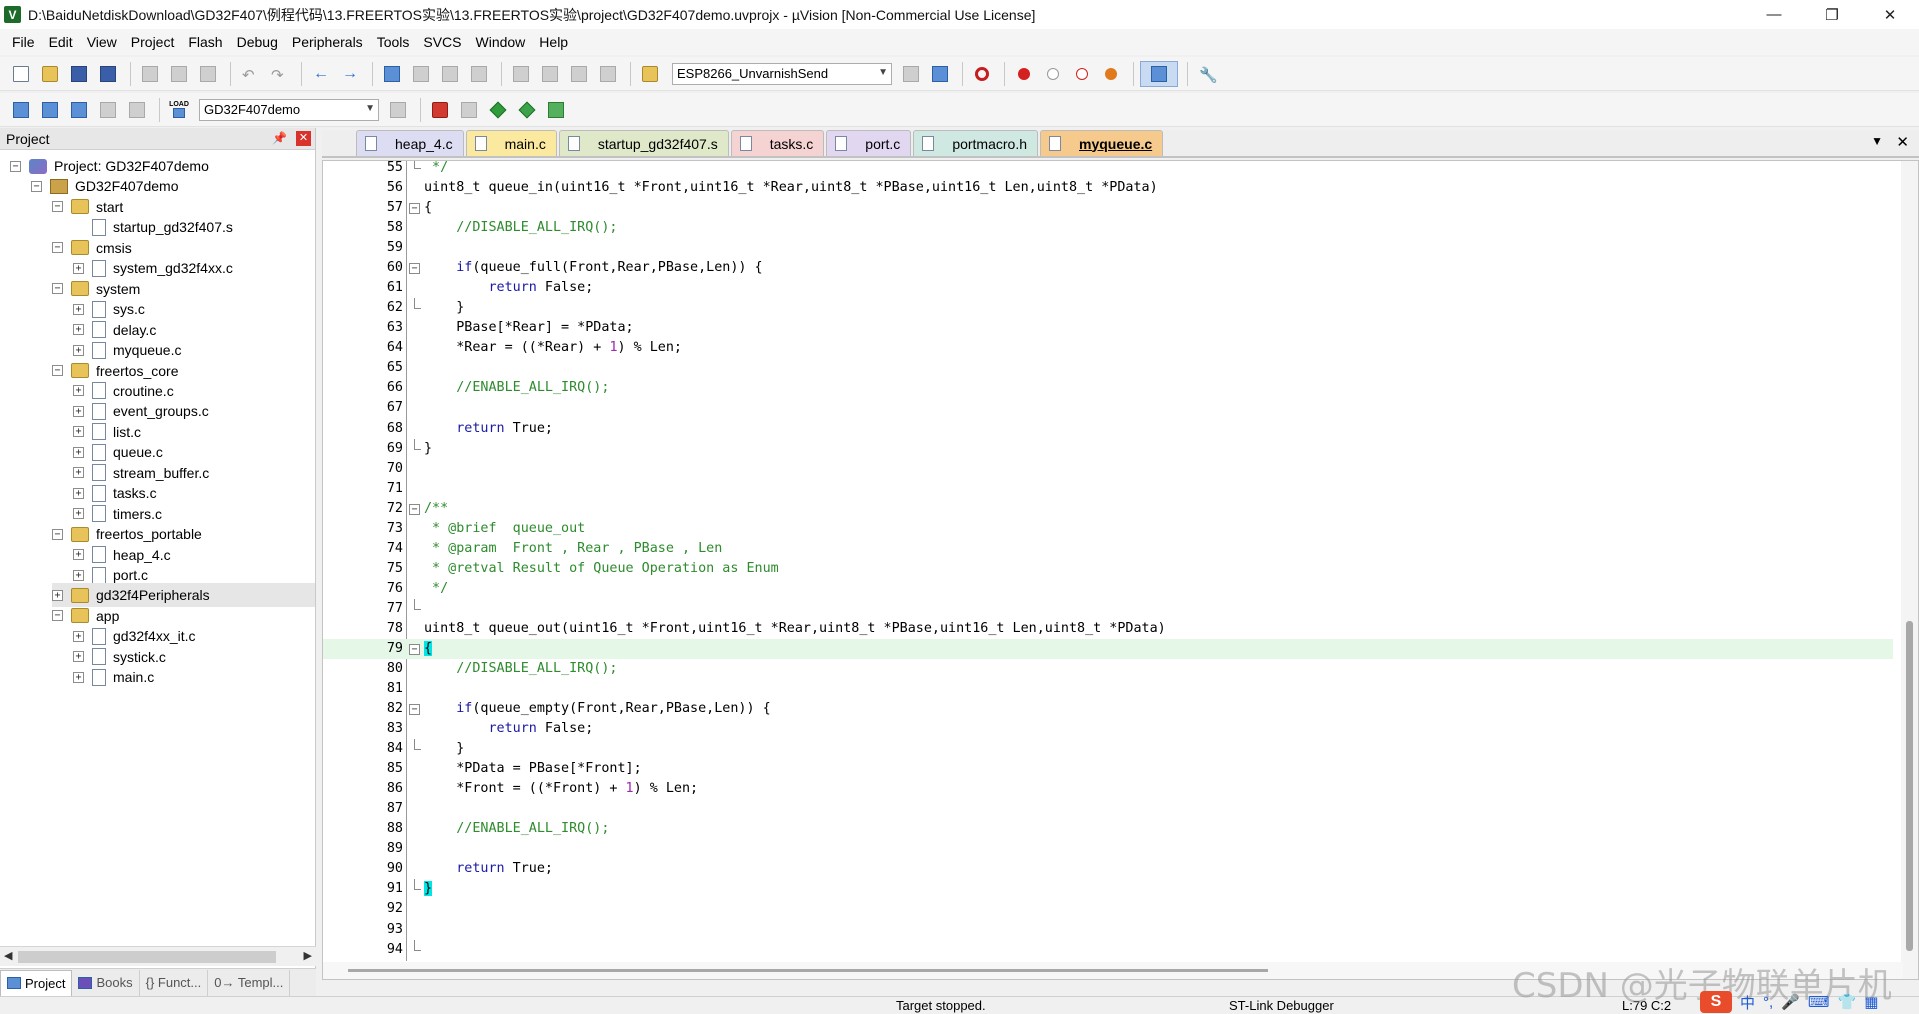 The image size is (1919, 1014). I want to click on copy-button, so click(179, 74).